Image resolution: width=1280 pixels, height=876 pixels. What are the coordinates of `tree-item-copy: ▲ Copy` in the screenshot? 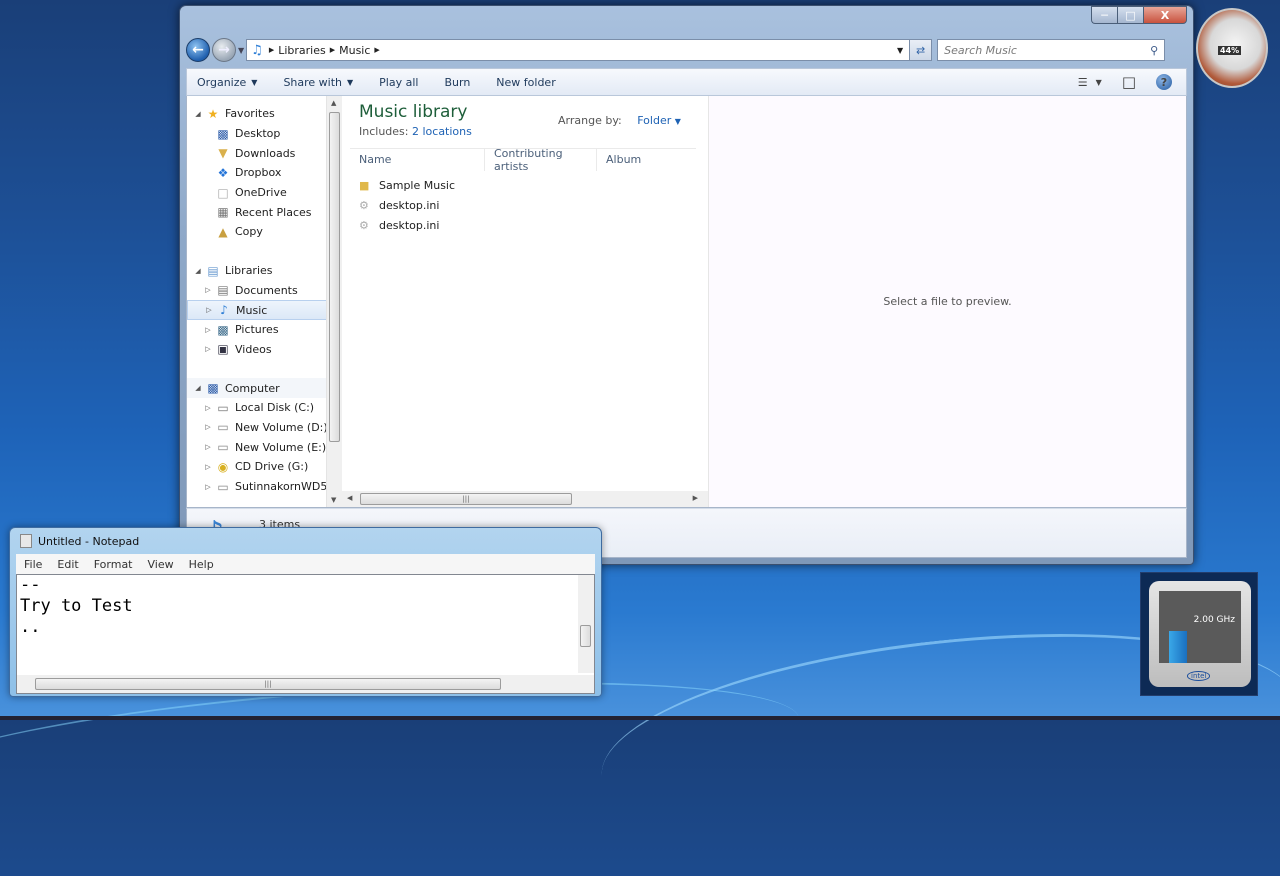 It's located at (264, 232).